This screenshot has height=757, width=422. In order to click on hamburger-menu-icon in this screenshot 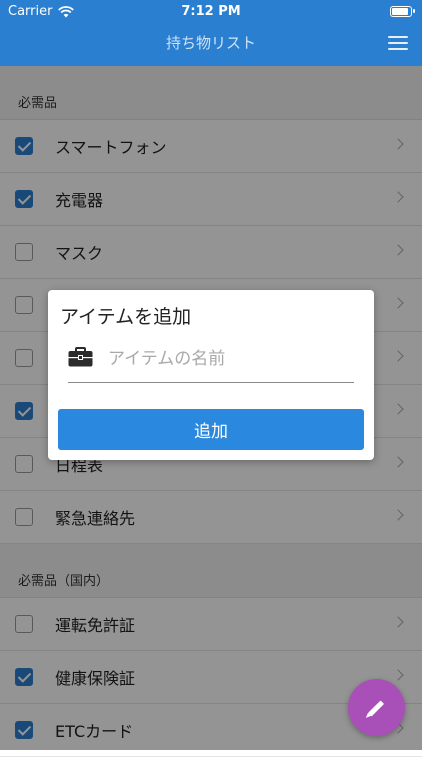, I will do `click(398, 44)`.